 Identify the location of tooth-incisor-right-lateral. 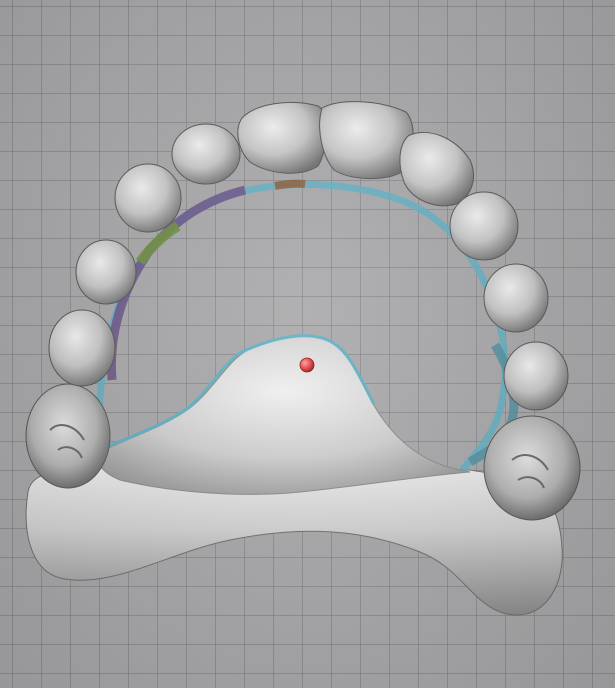
(436, 169).